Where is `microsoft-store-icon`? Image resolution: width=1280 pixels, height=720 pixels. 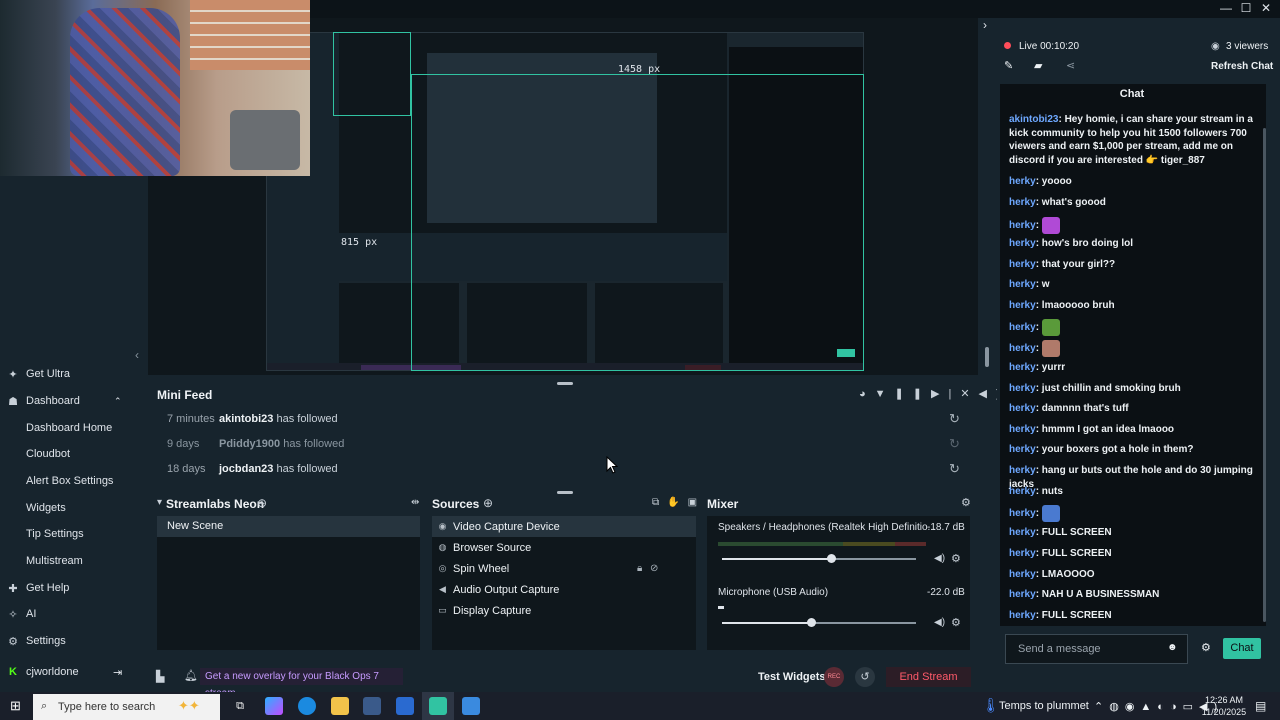 microsoft-store-icon is located at coordinates (372, 706).